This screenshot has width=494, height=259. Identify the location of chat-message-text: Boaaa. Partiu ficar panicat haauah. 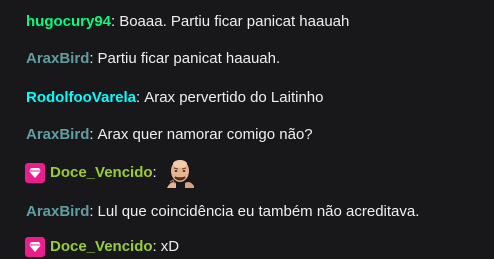
(234, 21).